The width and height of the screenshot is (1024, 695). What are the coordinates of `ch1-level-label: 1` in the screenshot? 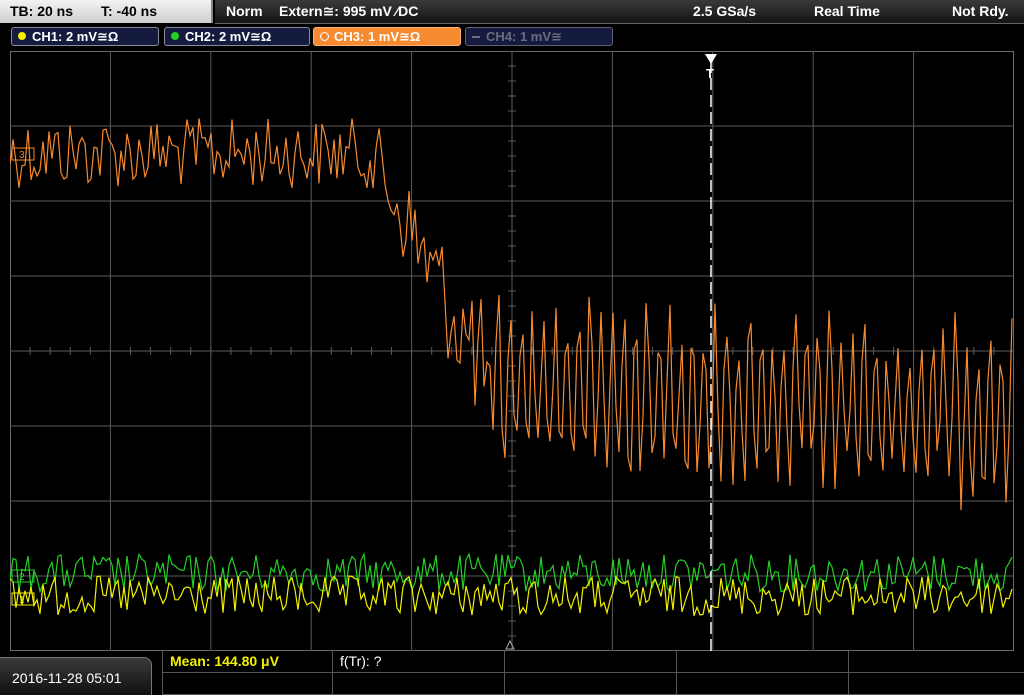 It's located at (22, 600).